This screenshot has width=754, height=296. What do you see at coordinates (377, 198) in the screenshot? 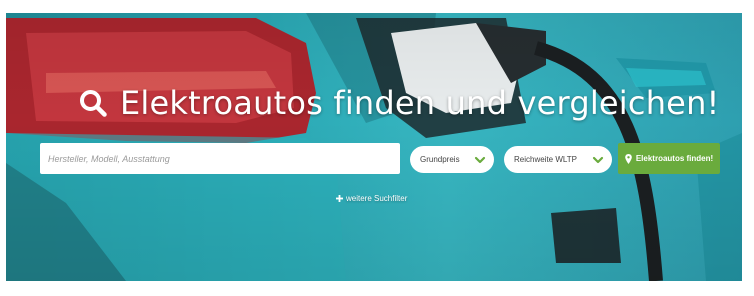
I see `more-filters-label: weitere Suchfilter` at bounding box center [377, 198].